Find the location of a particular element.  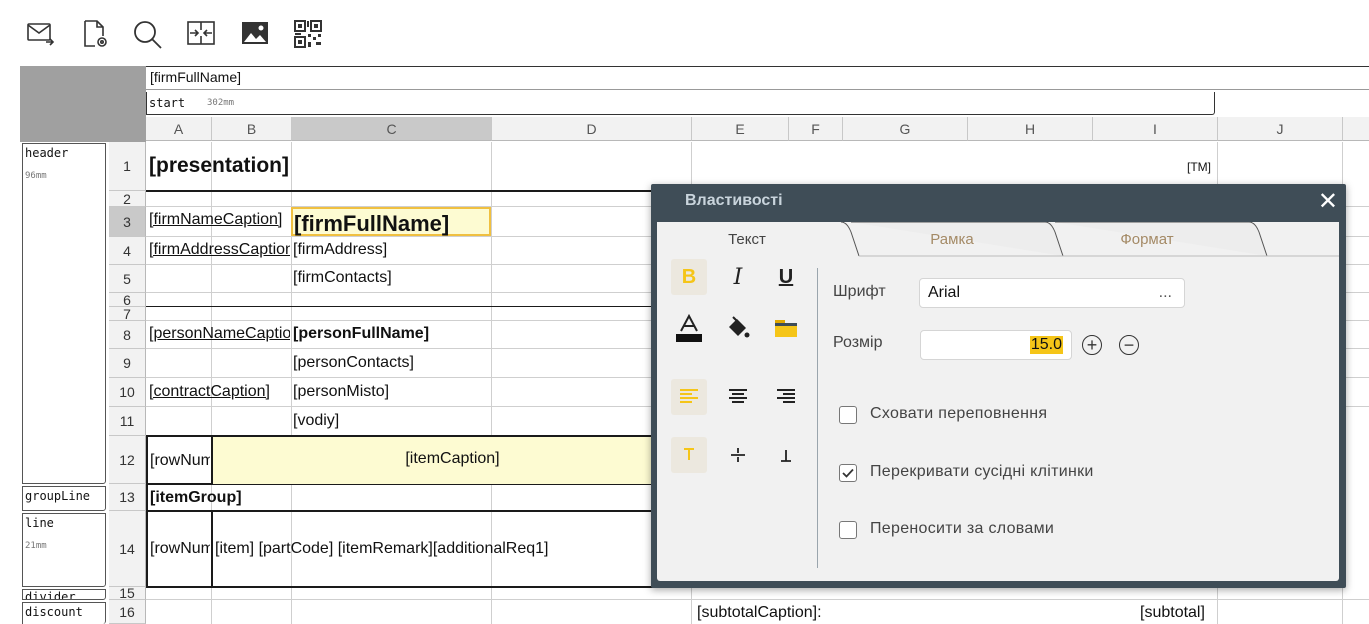

cell-subtotal: [subtotal] is located at coordinates (1172, 613).